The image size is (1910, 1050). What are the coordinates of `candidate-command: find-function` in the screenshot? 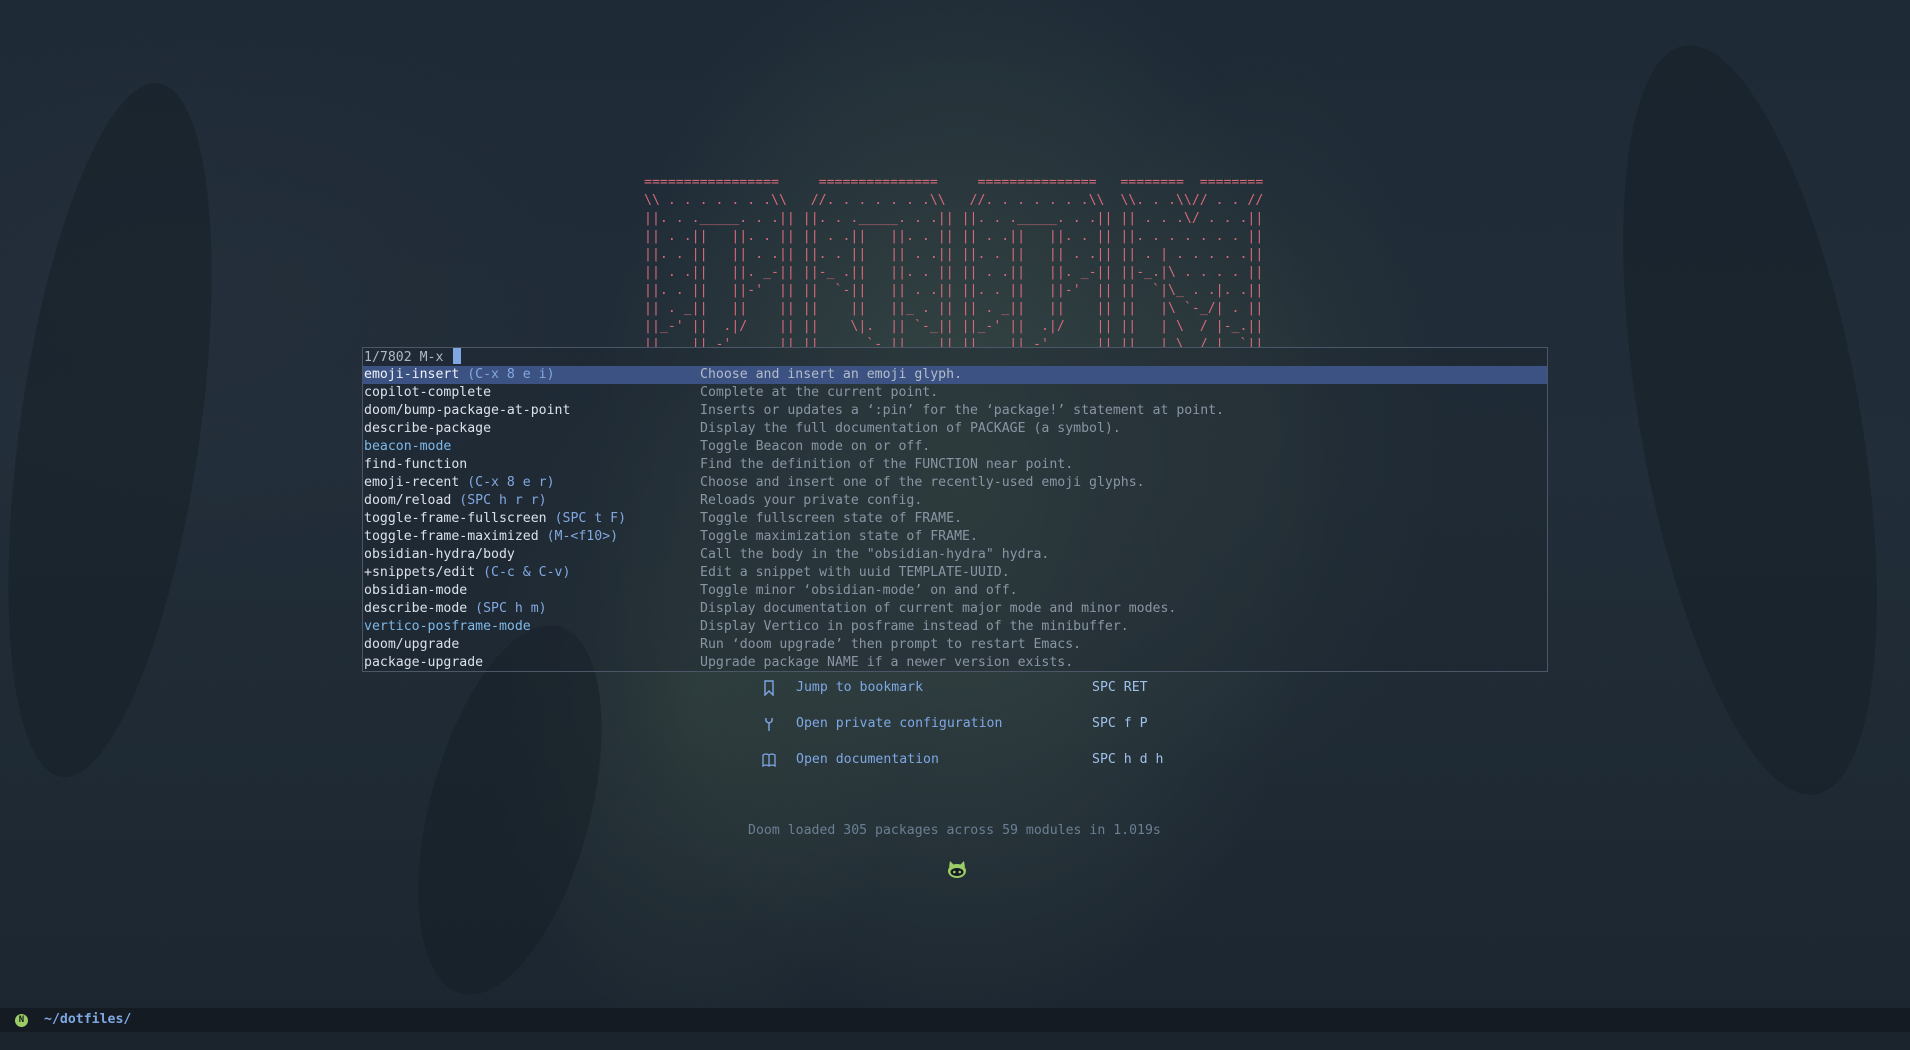 It's located at (415, 465).